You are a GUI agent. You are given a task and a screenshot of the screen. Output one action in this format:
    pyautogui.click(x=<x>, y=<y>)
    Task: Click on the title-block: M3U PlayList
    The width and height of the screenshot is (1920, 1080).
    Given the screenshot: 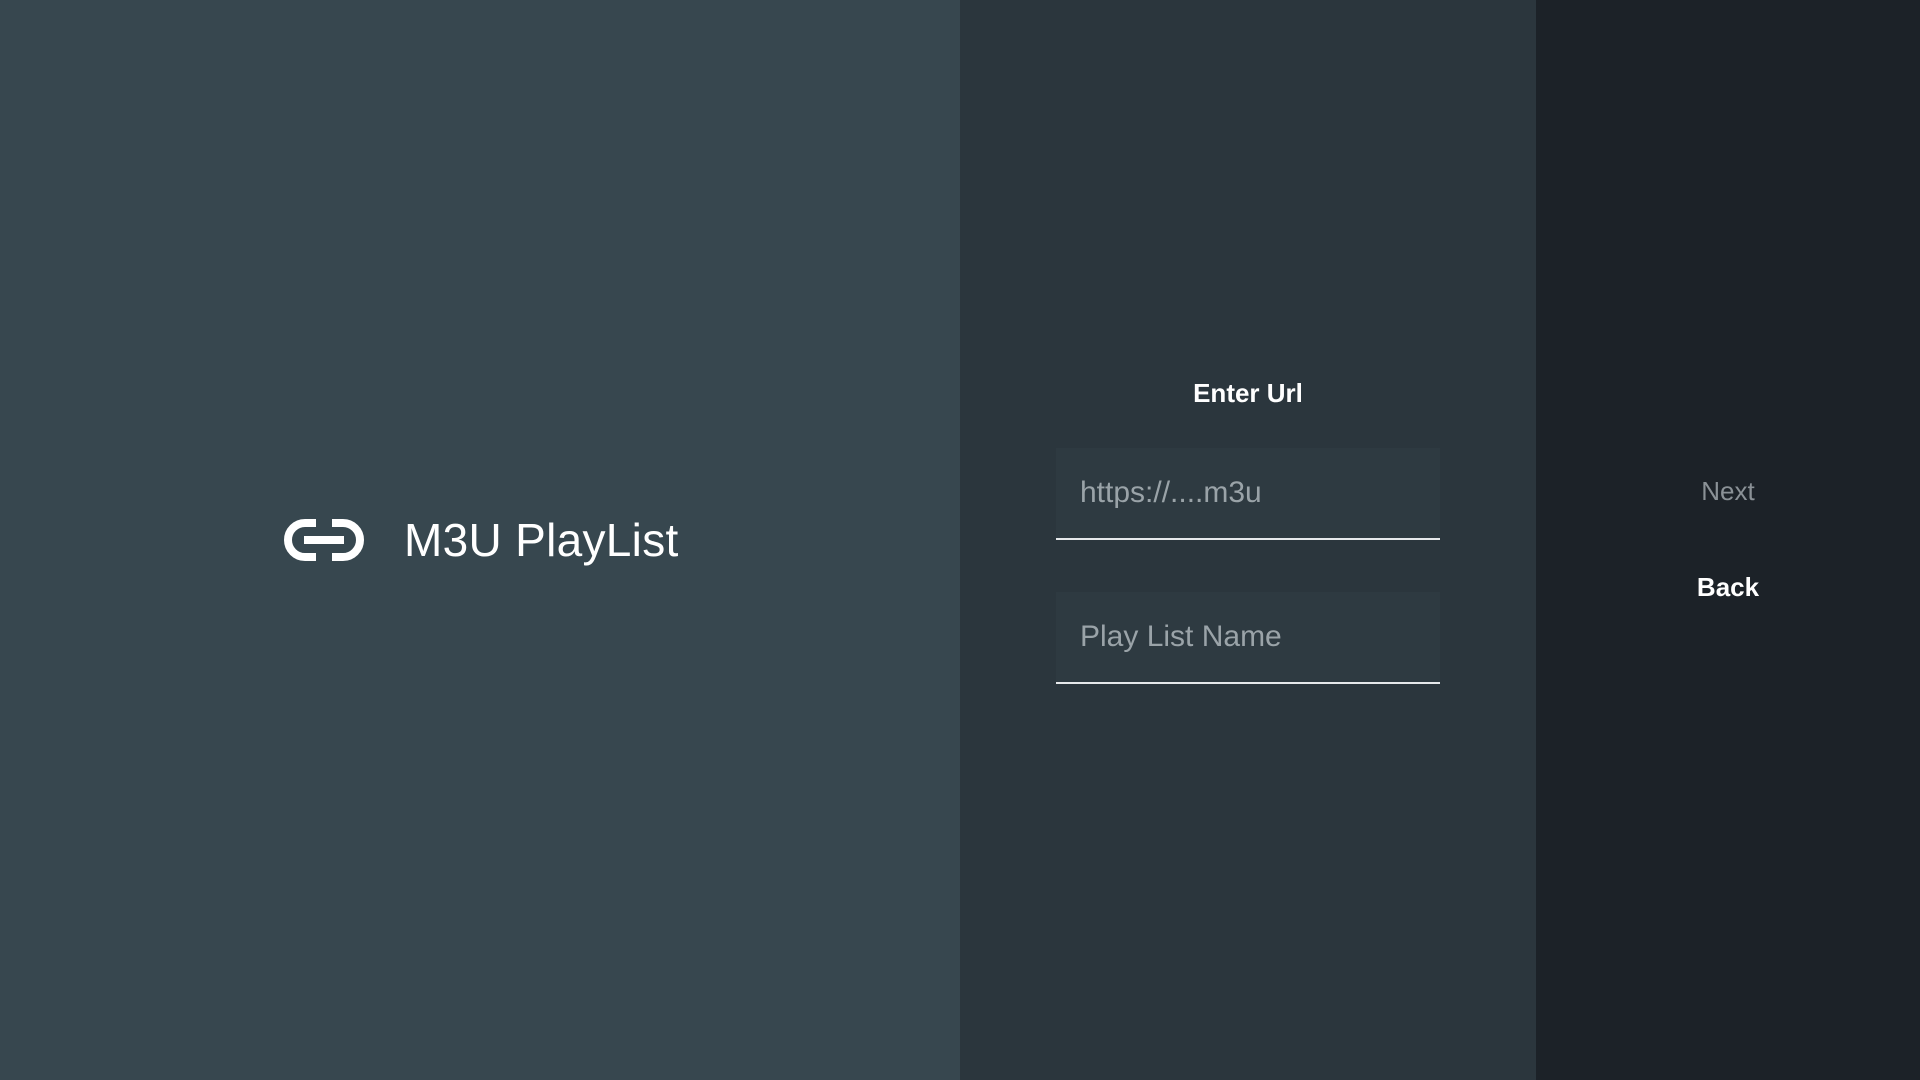 What is the action you would take?
    pyautogui.click(x=480, y=540)
    